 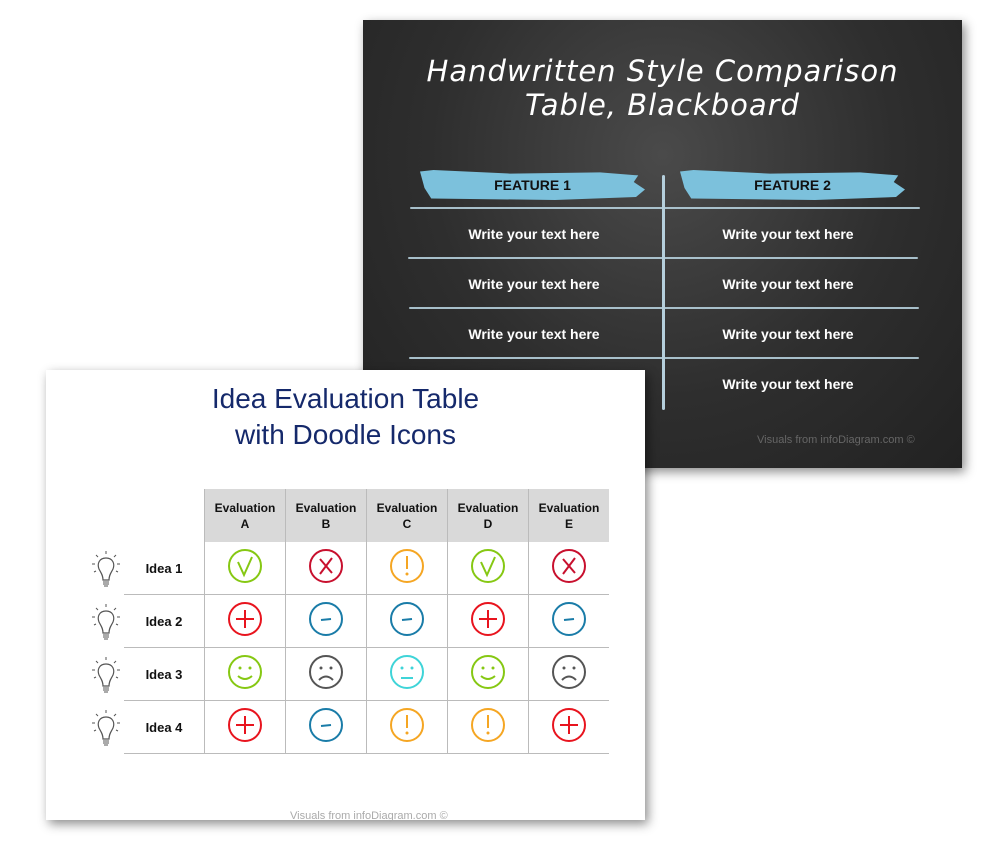 I want to click on eval-title-line1: Idea Evaluation Table, so click(x=345, y=398).